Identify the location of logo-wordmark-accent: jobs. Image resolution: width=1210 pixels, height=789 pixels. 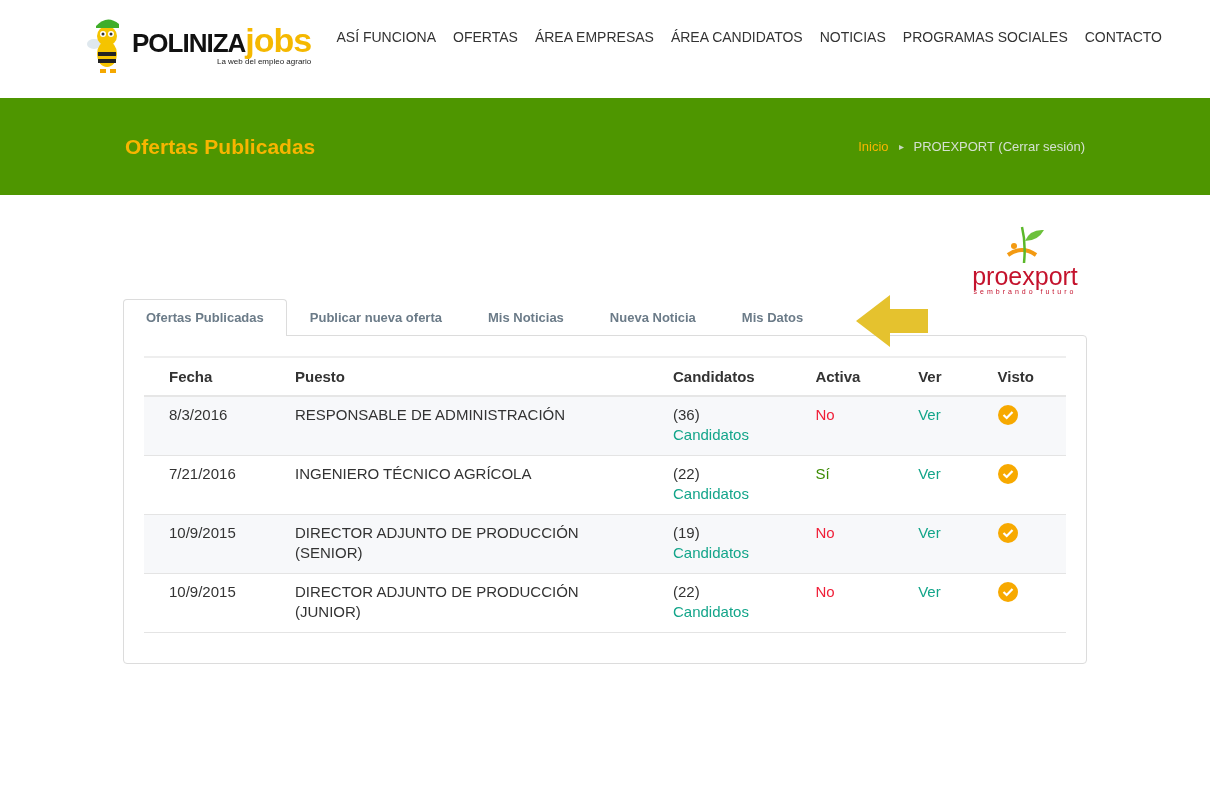
(278, 39).